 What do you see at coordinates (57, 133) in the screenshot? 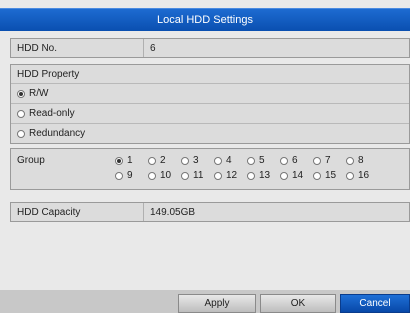
I see `property-option-redundancy-label: Redundancy` at bounding box center [57, 133].